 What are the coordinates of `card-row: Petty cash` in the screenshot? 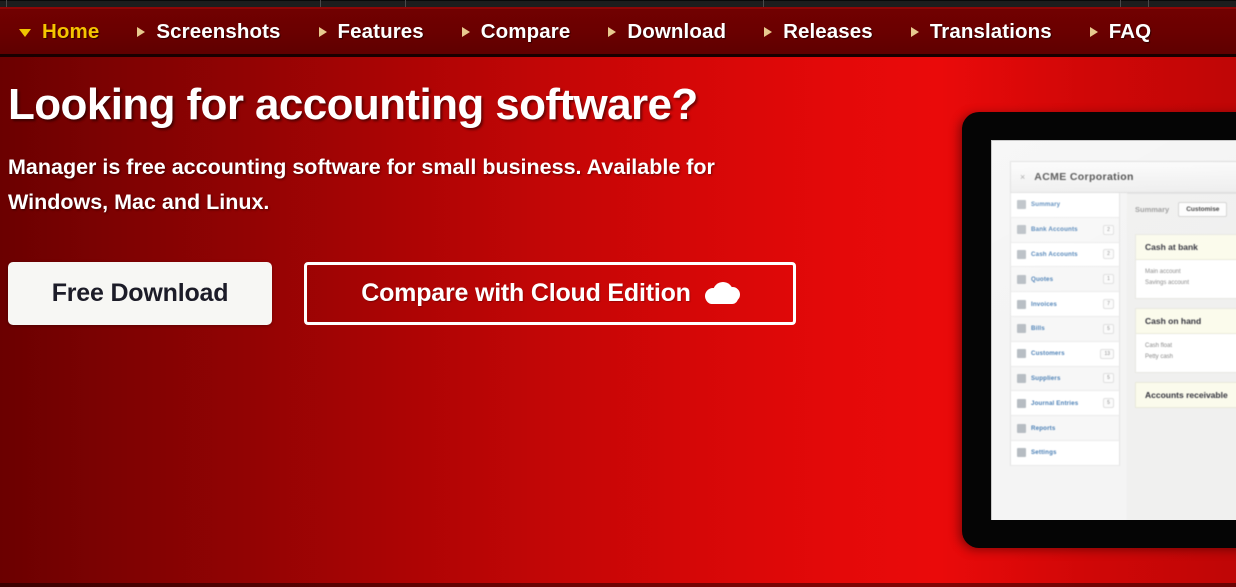 It's located at (1159, 357).